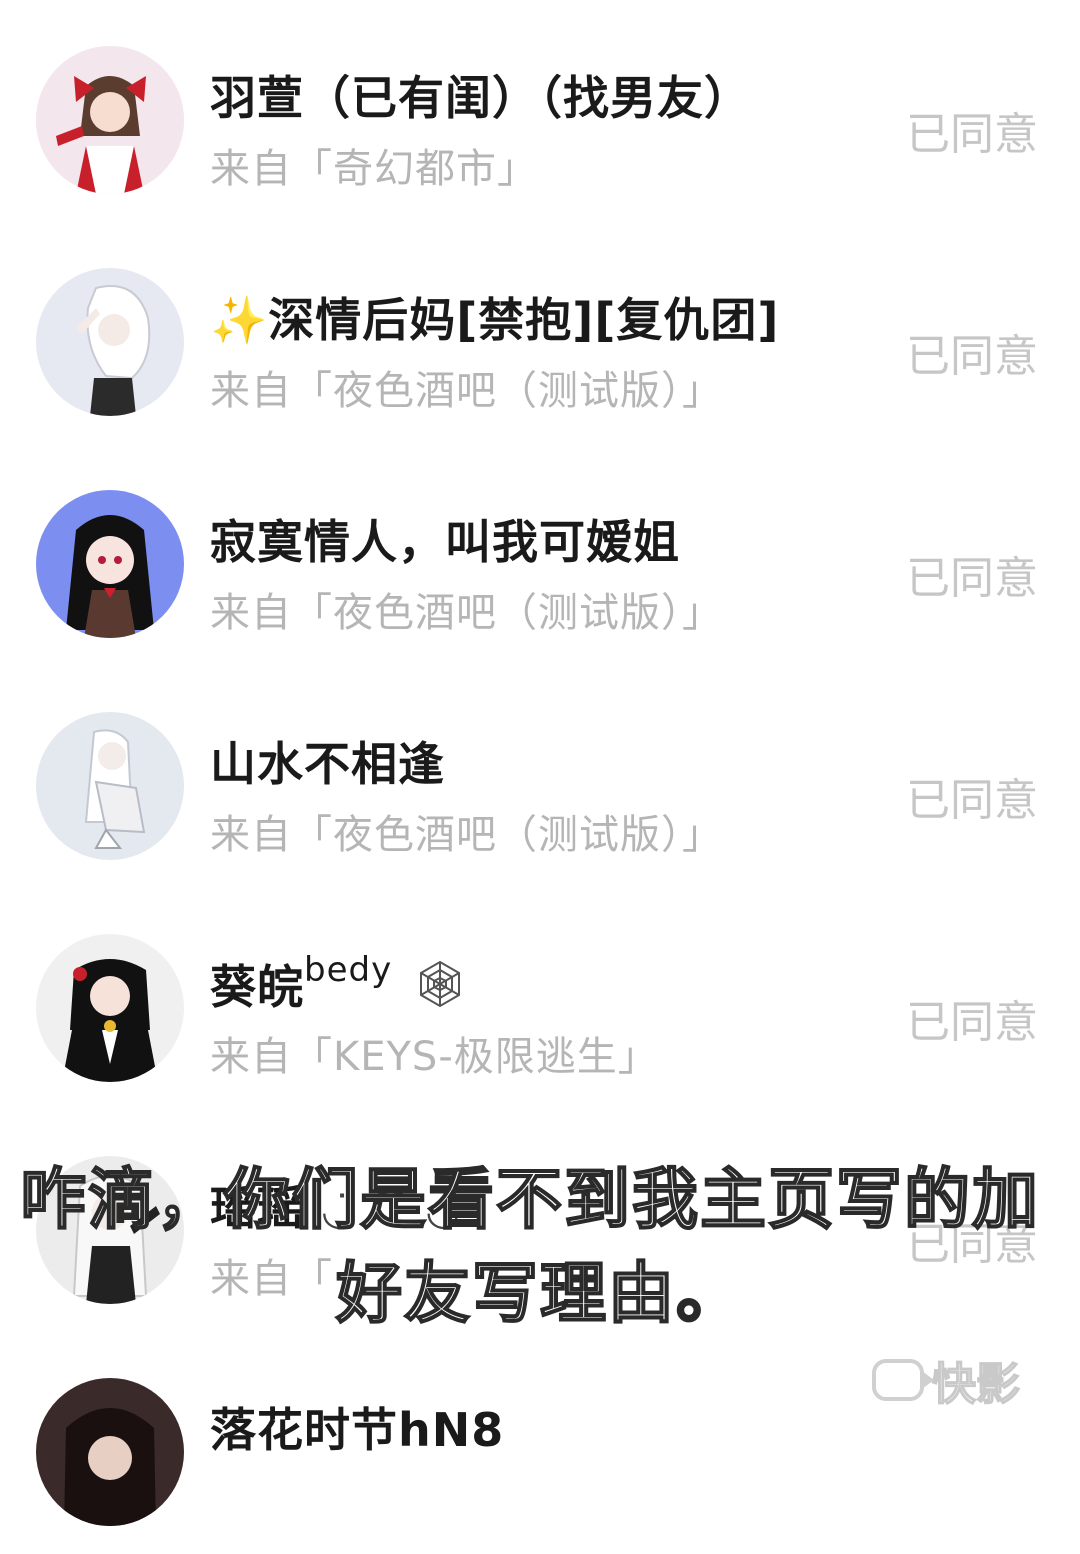  I want to click on requester-name: 寂寞情人，叫我可嫒姐, so click(445, 542).